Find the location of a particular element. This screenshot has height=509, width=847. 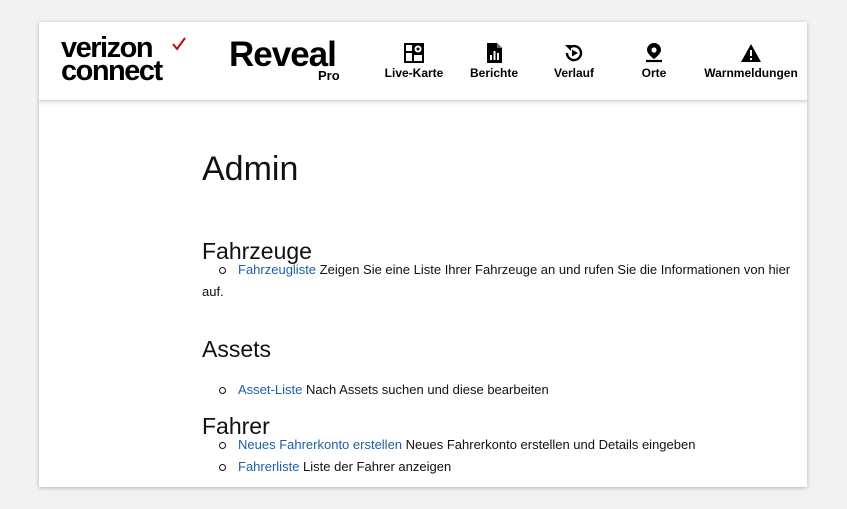

location-pin-icon is located at coordinates (654, 53).